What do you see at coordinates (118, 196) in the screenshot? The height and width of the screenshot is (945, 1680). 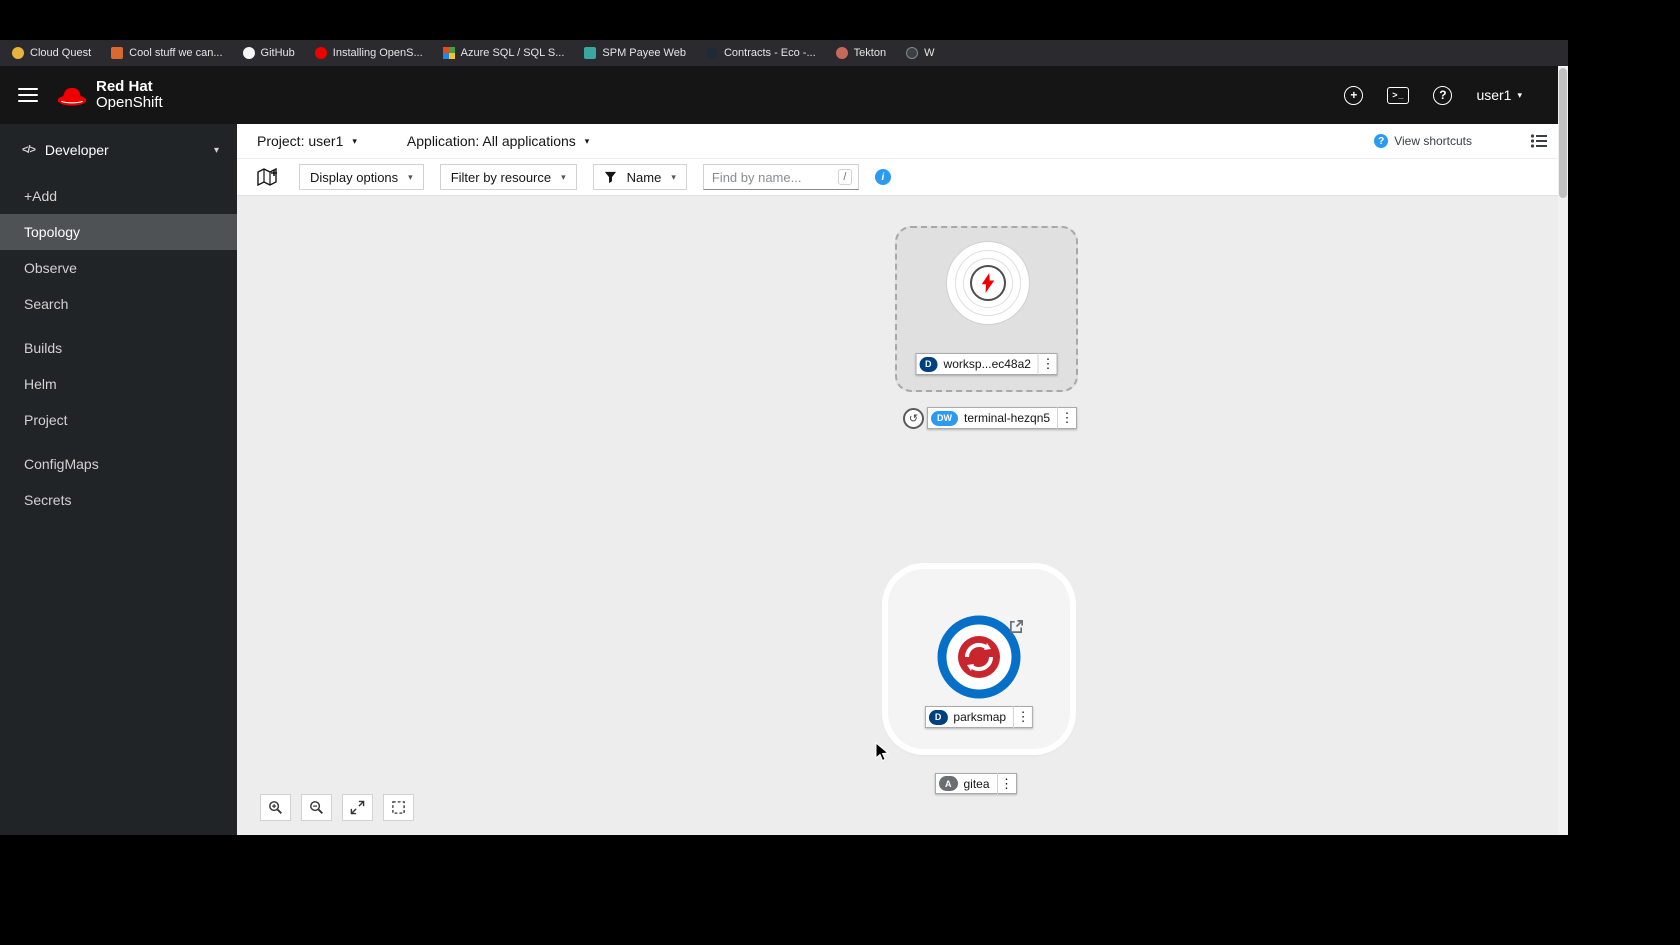 I see `sidebar-item-add: +Add` at bounding box center [118, 196].